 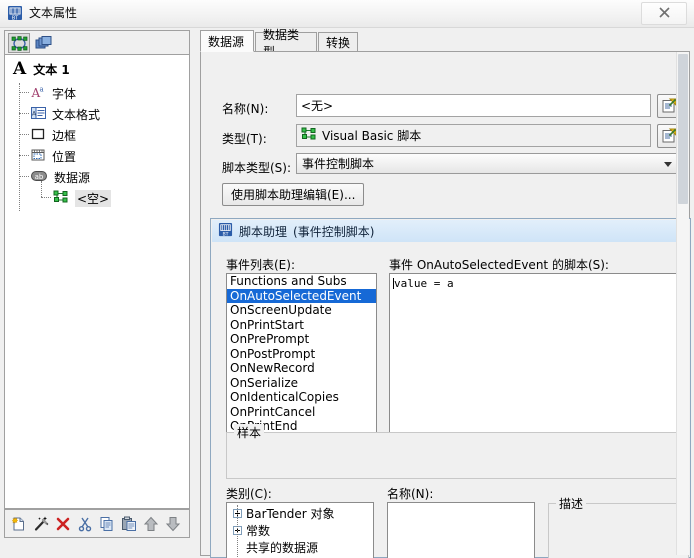 I want to click on border-icon, so click(x=38, y=135).